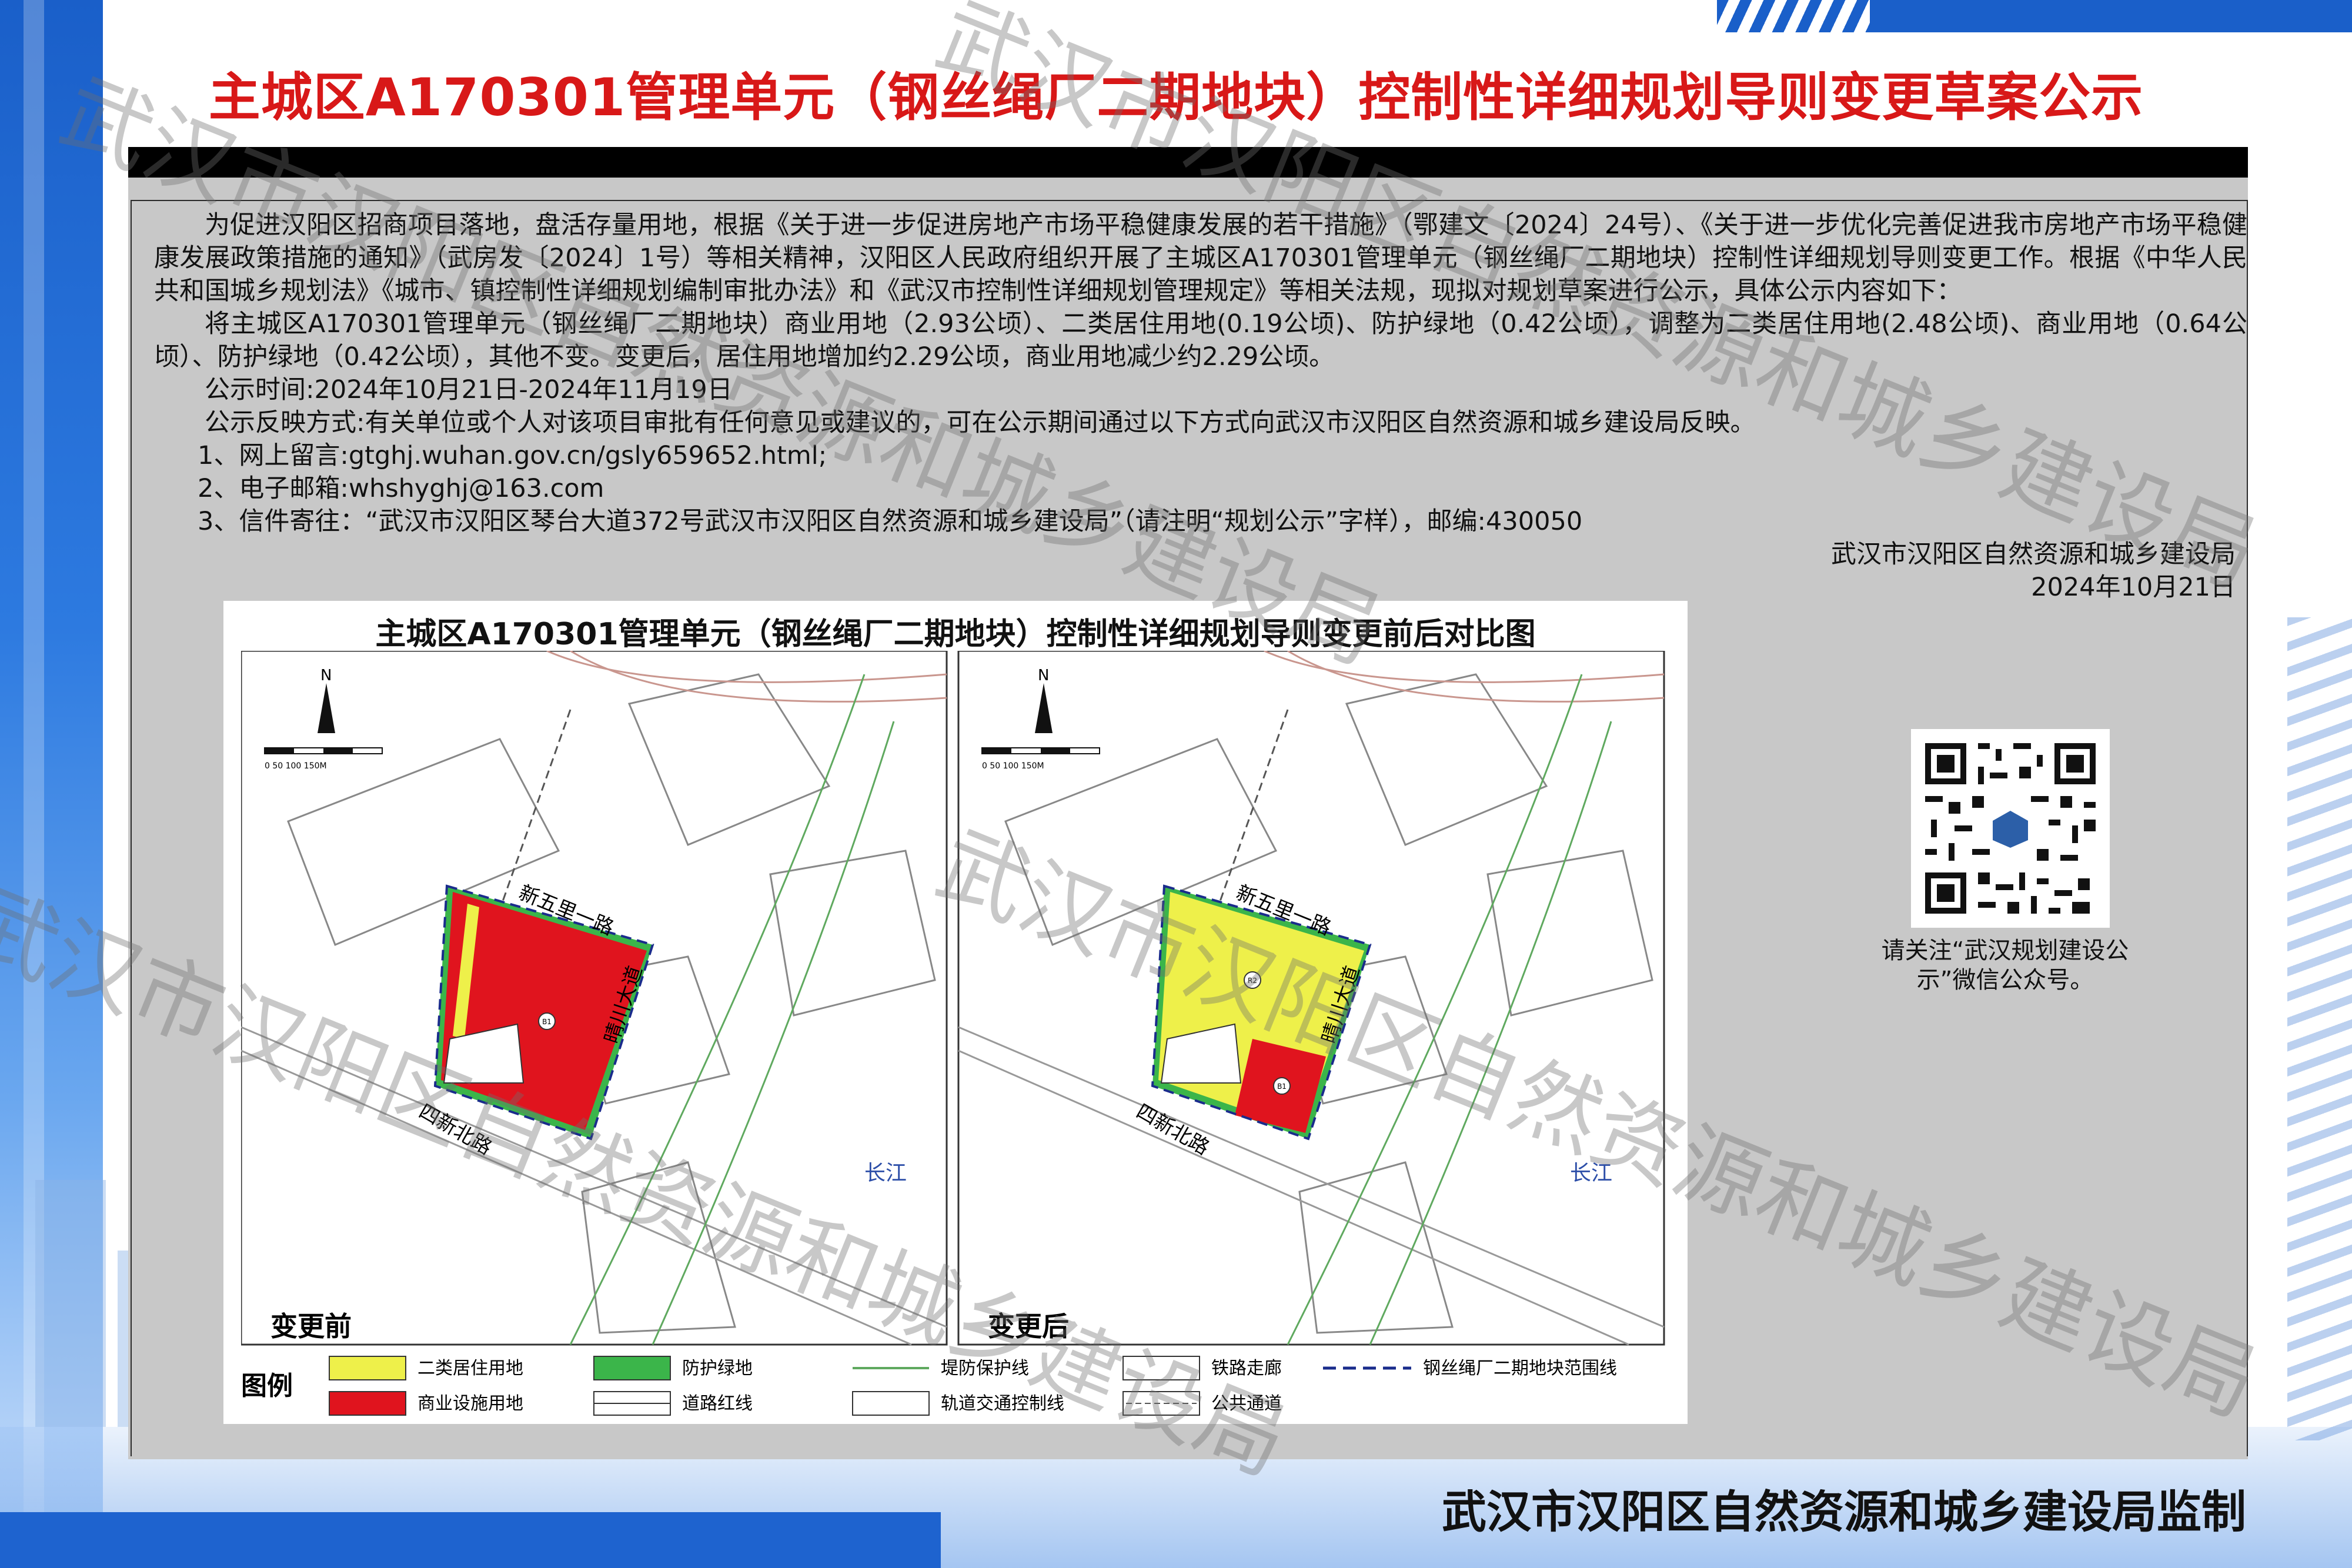  What do you see at coordinates (2005, 965) in the screenshot?
I see `qr-caption: 请关注“武汉规划建设公示”微信公众号。` at bounding box center [2005, 965].